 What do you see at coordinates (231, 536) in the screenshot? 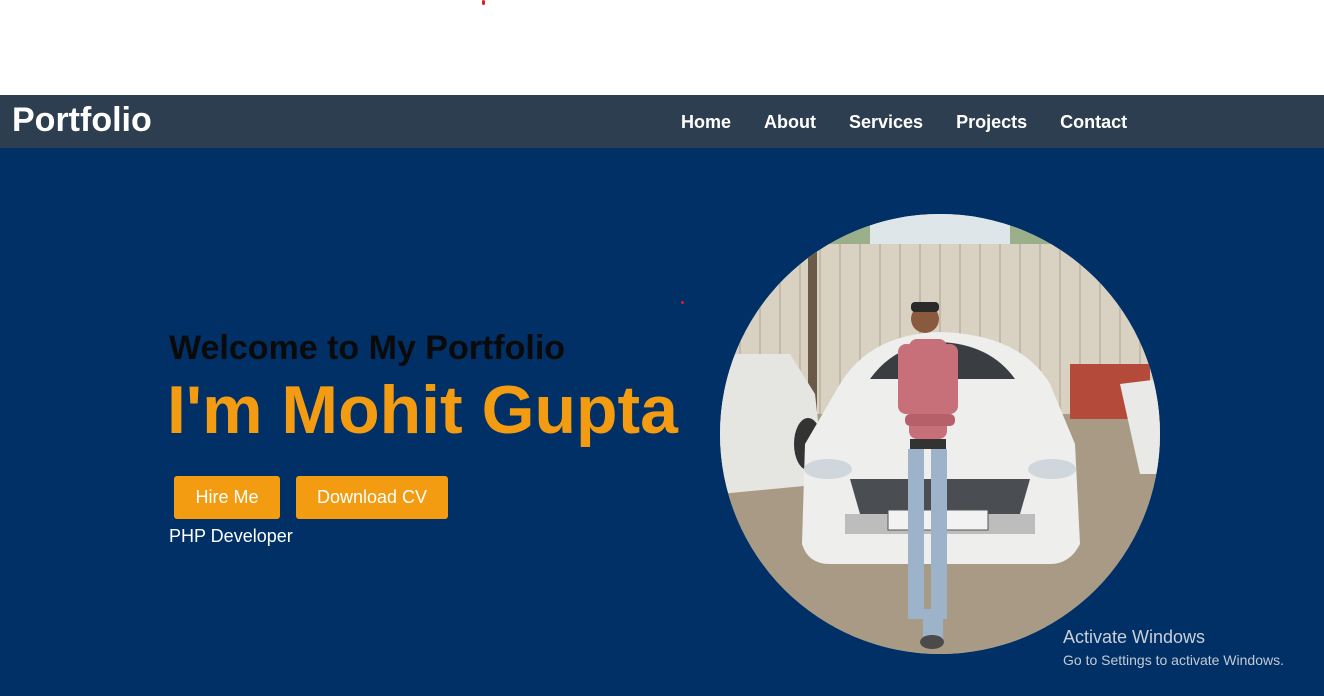
I see `role-text: PHP Developer` at bounding box center [231, 536].